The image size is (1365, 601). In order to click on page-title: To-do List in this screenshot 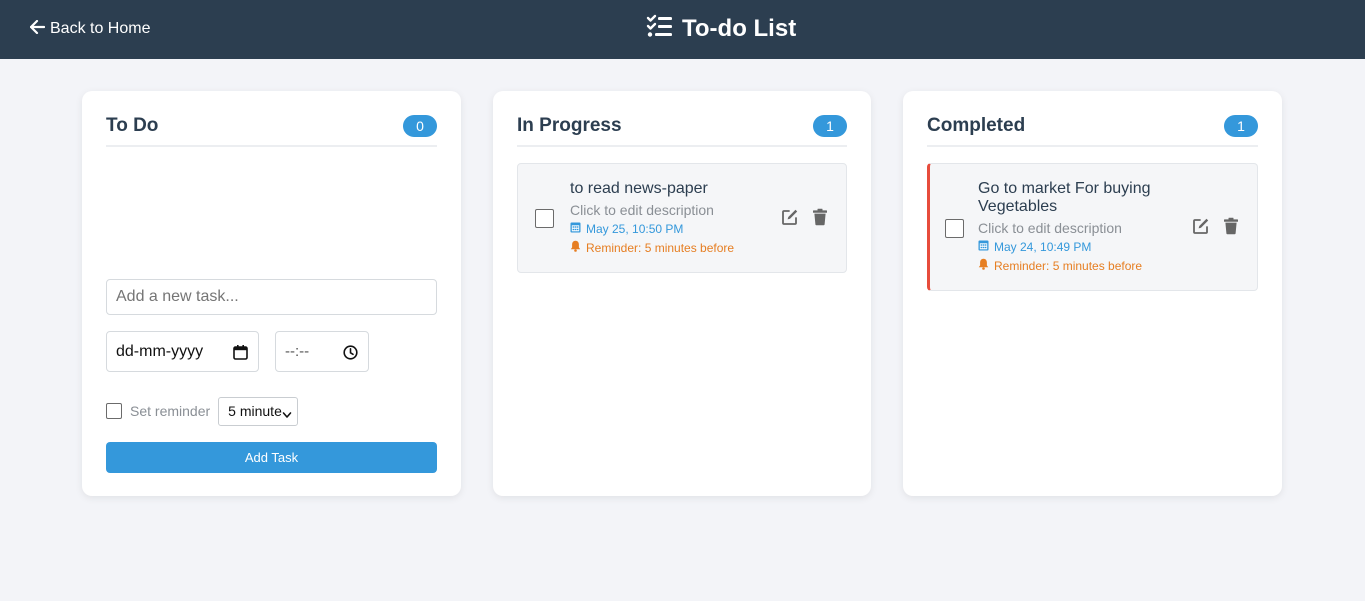, I will do `click(721, 29)`.